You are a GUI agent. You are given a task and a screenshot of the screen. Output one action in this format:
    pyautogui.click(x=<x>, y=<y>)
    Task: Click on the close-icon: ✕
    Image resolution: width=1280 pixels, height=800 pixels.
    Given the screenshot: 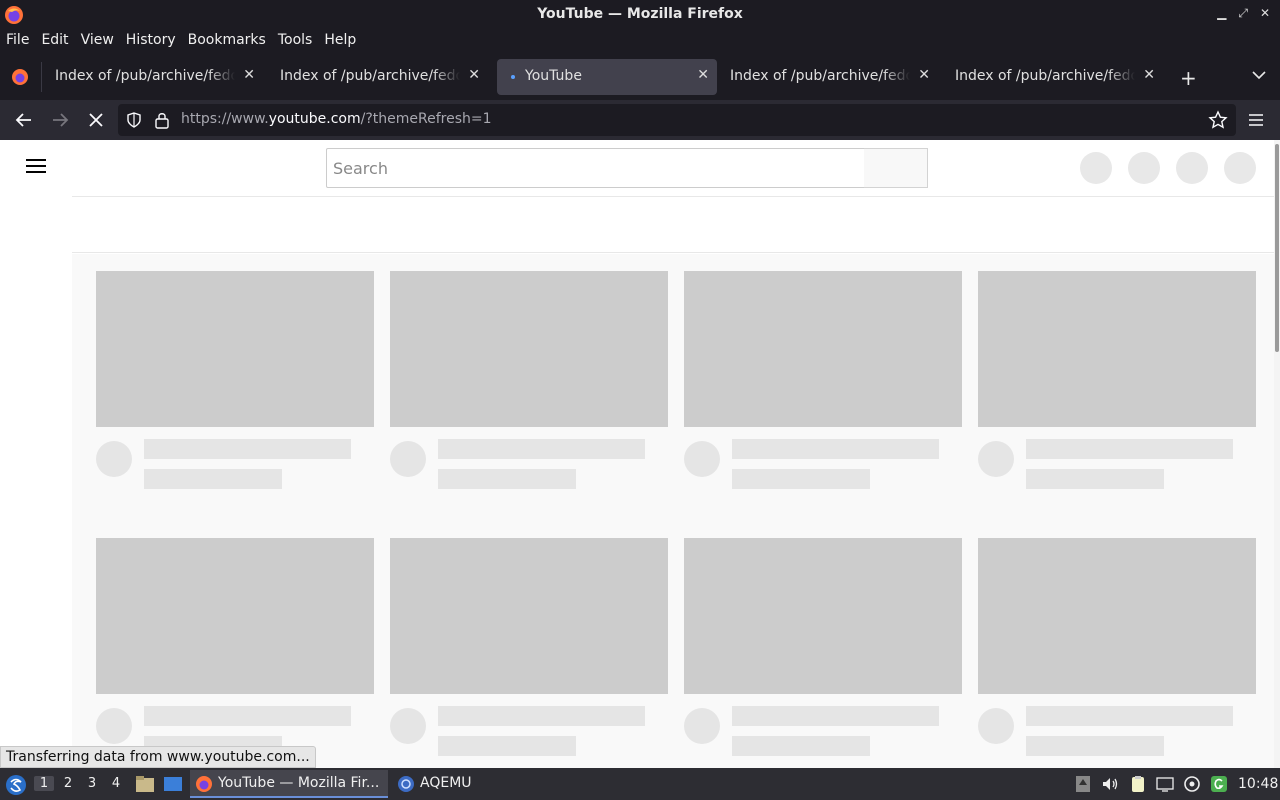 What is the action you would take?
    pyautogui.click(x=1265, y=13)
    